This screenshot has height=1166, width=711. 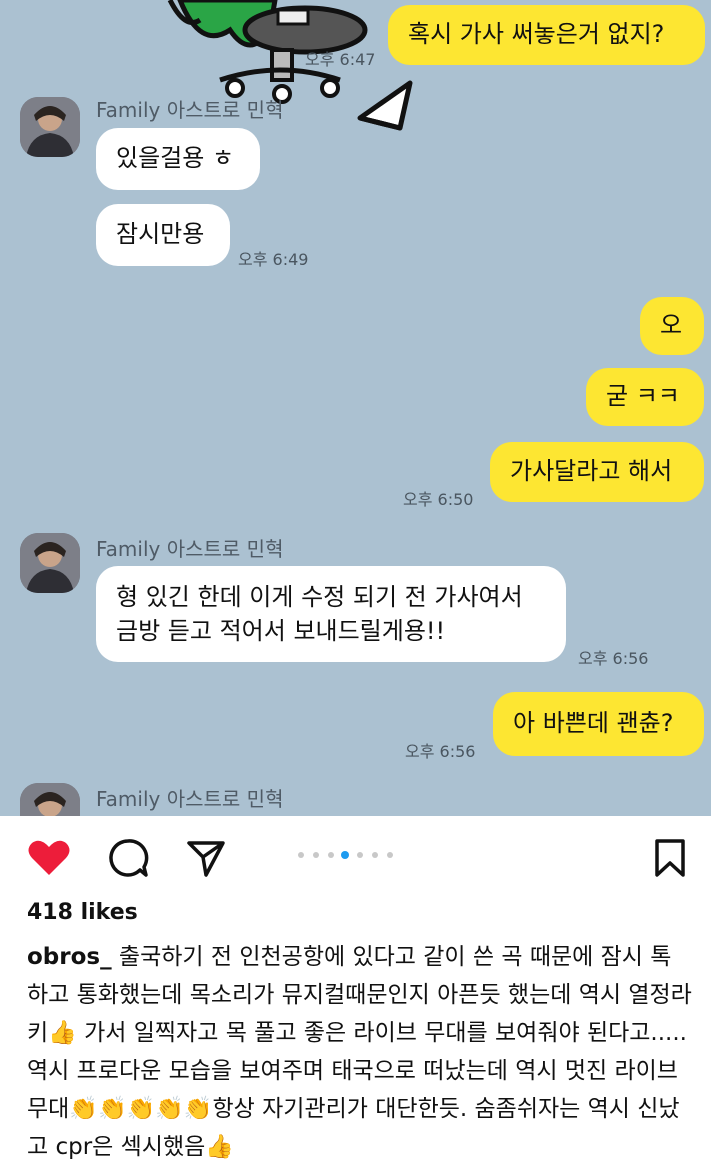 I want to click on message-bubble-mine: 아 바쁜데 괜츈?, so click(x=598, y=724).